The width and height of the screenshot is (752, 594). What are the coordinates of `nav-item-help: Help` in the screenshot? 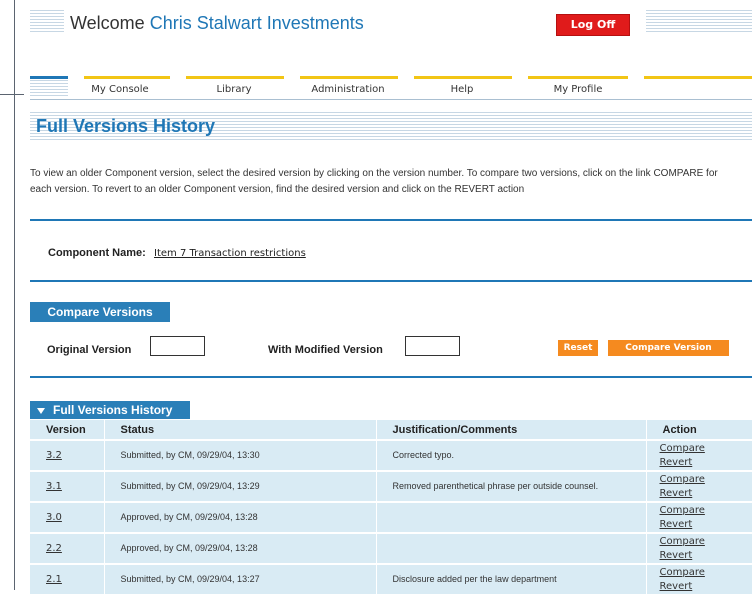 It's located at (462, 89).